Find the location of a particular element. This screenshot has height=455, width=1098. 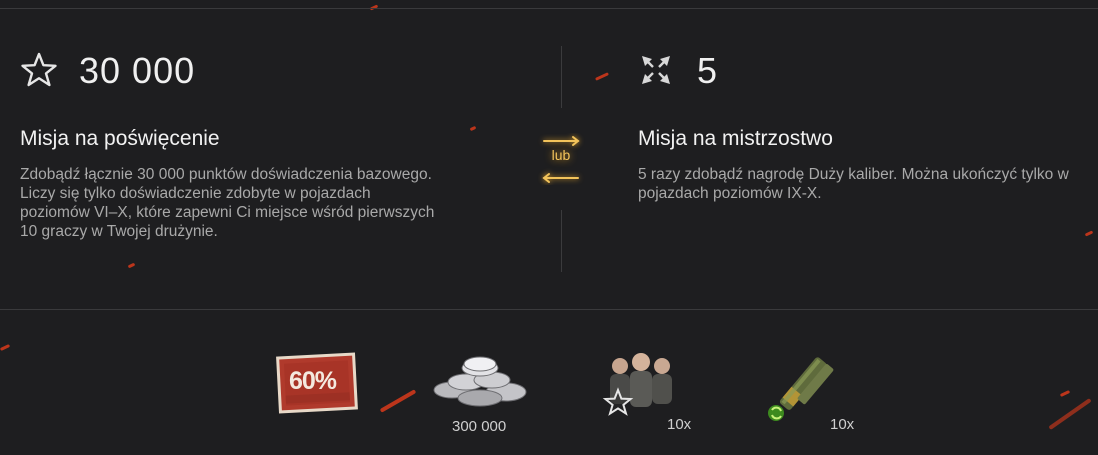

discount-coupon-icon: 60% is located at coordinates (317, 383).